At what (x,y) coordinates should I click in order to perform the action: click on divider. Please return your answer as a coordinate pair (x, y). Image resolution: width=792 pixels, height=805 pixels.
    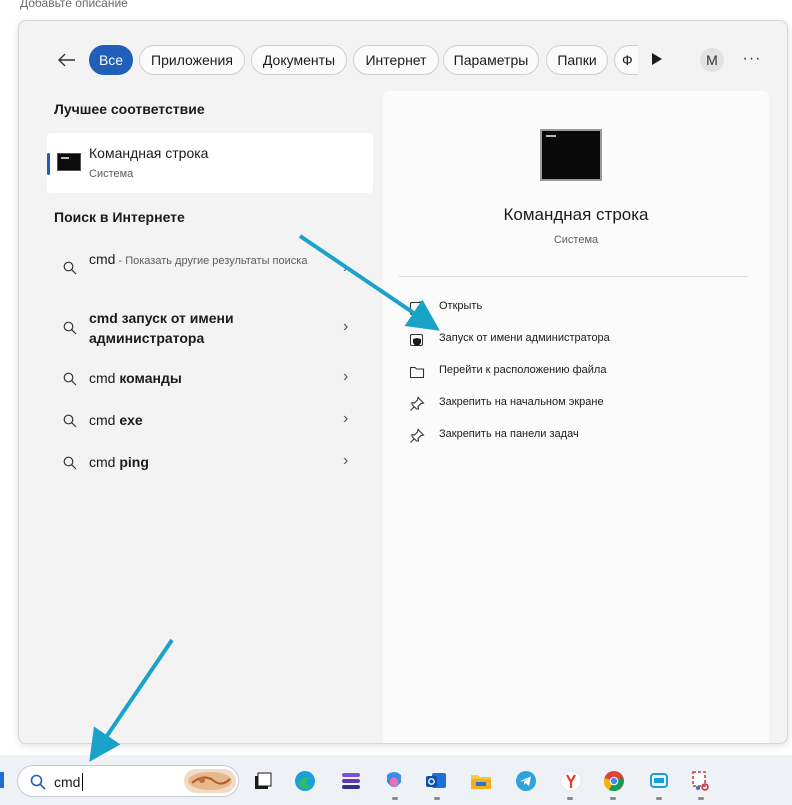
    Looking at the image, I should click on (573, 276).